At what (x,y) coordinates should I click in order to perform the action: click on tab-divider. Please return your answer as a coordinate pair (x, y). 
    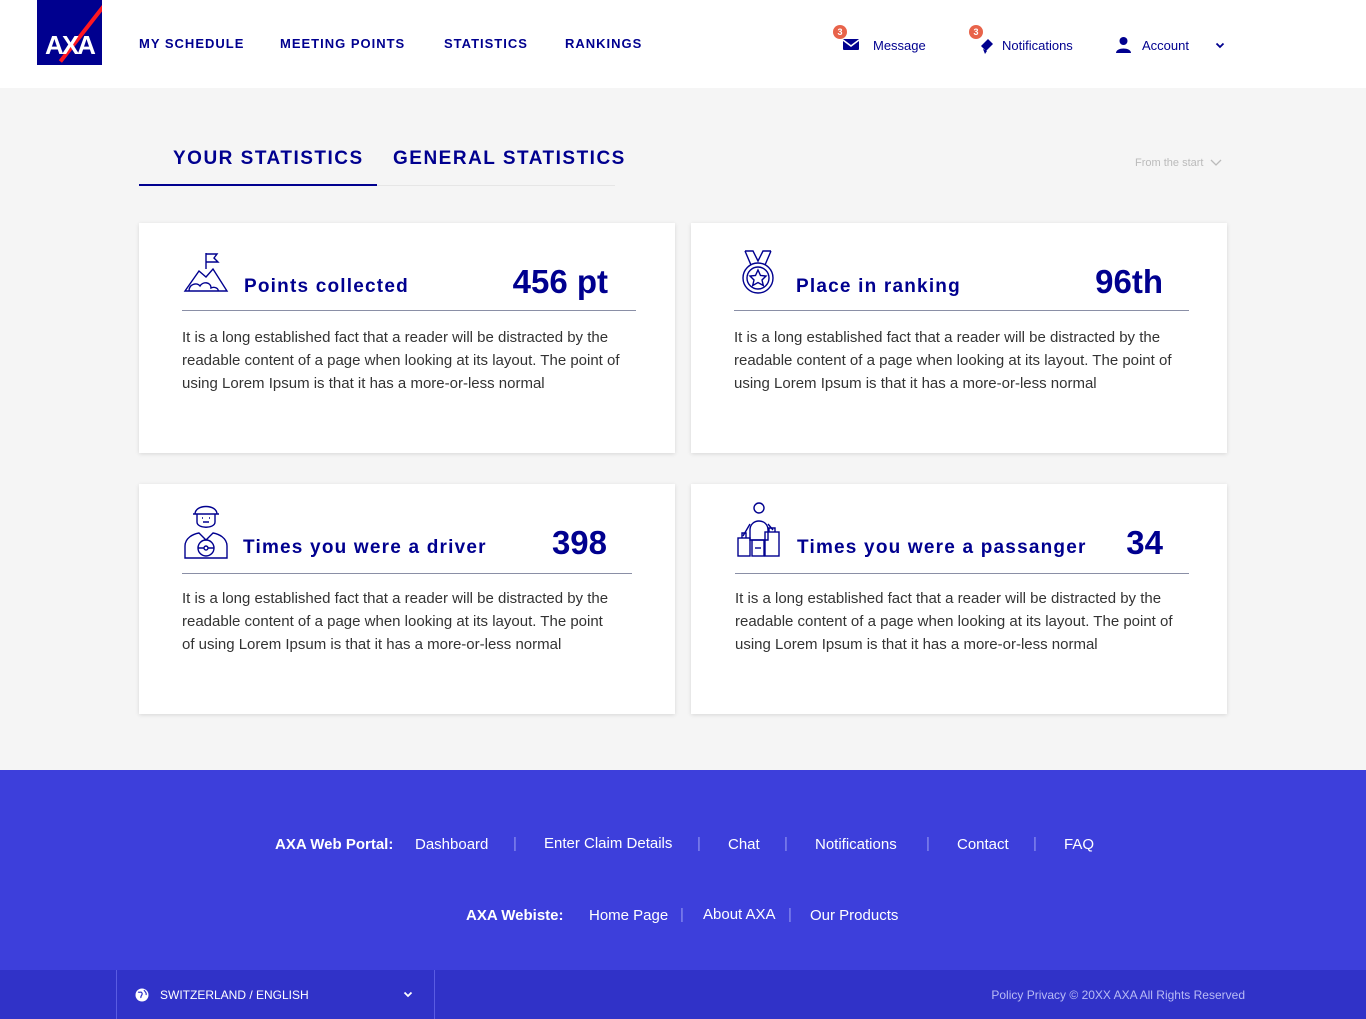
    Looking at the image, I should click on (496, 185).